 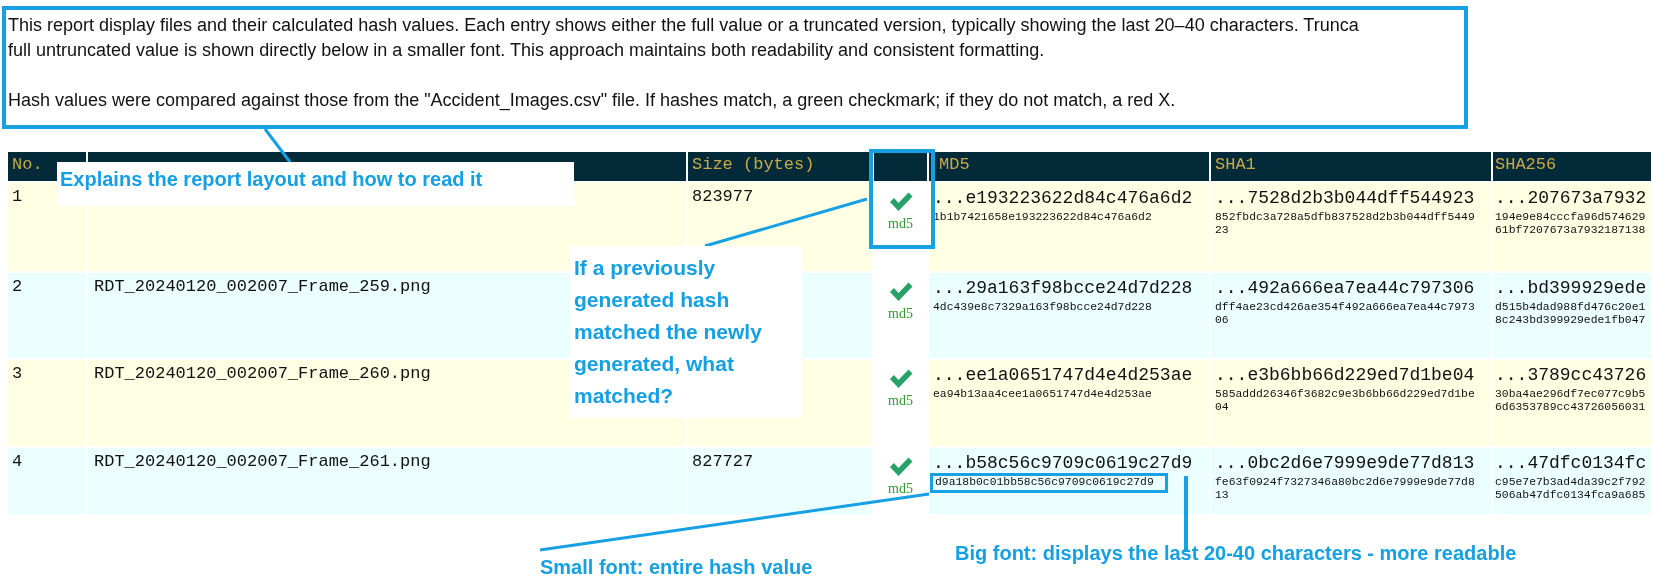 What do you see at coordinates (17, 461) in the screenshot?
I see `row-number: 4` at bounding box center [17, 461].